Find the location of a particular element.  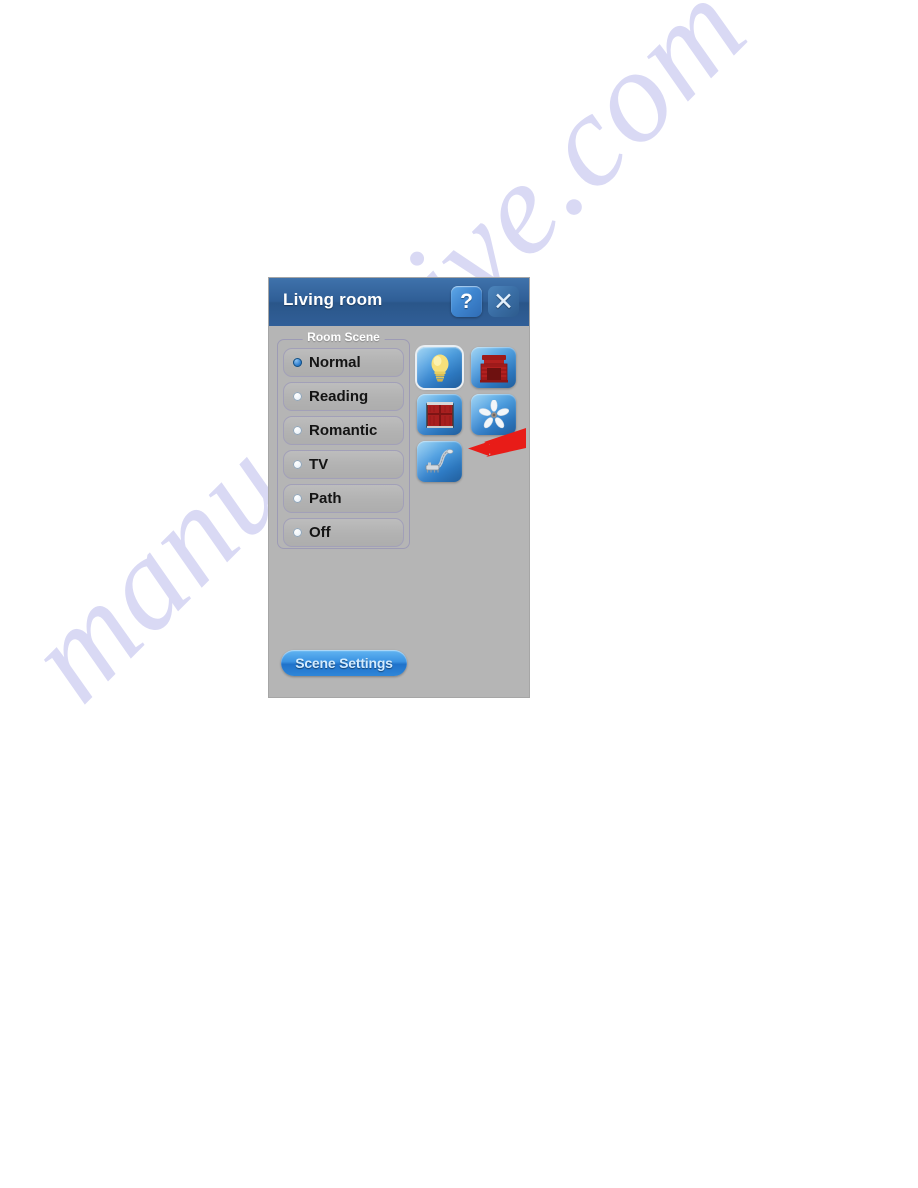

device-button-fireplace is located at coordinates (493, 367).